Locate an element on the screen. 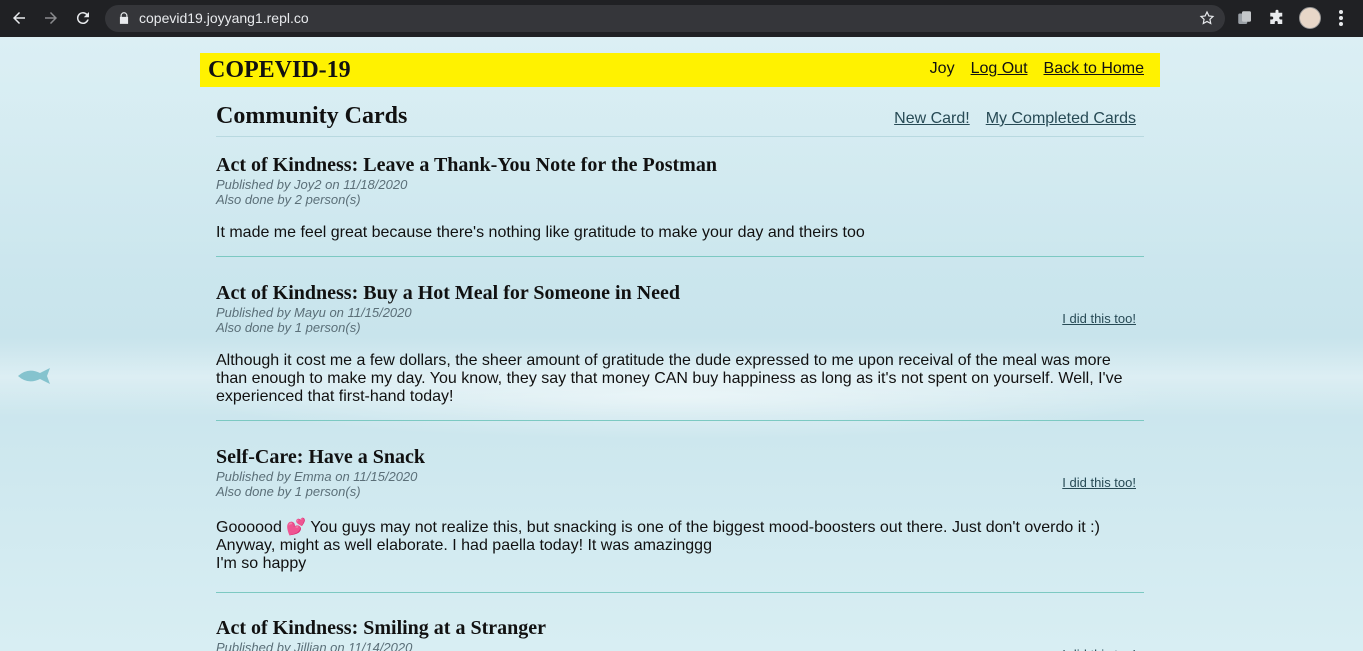 The image size is (1363, 651). card-also-done: Also done by 2 person(s) is located at coordinates (288, 199).